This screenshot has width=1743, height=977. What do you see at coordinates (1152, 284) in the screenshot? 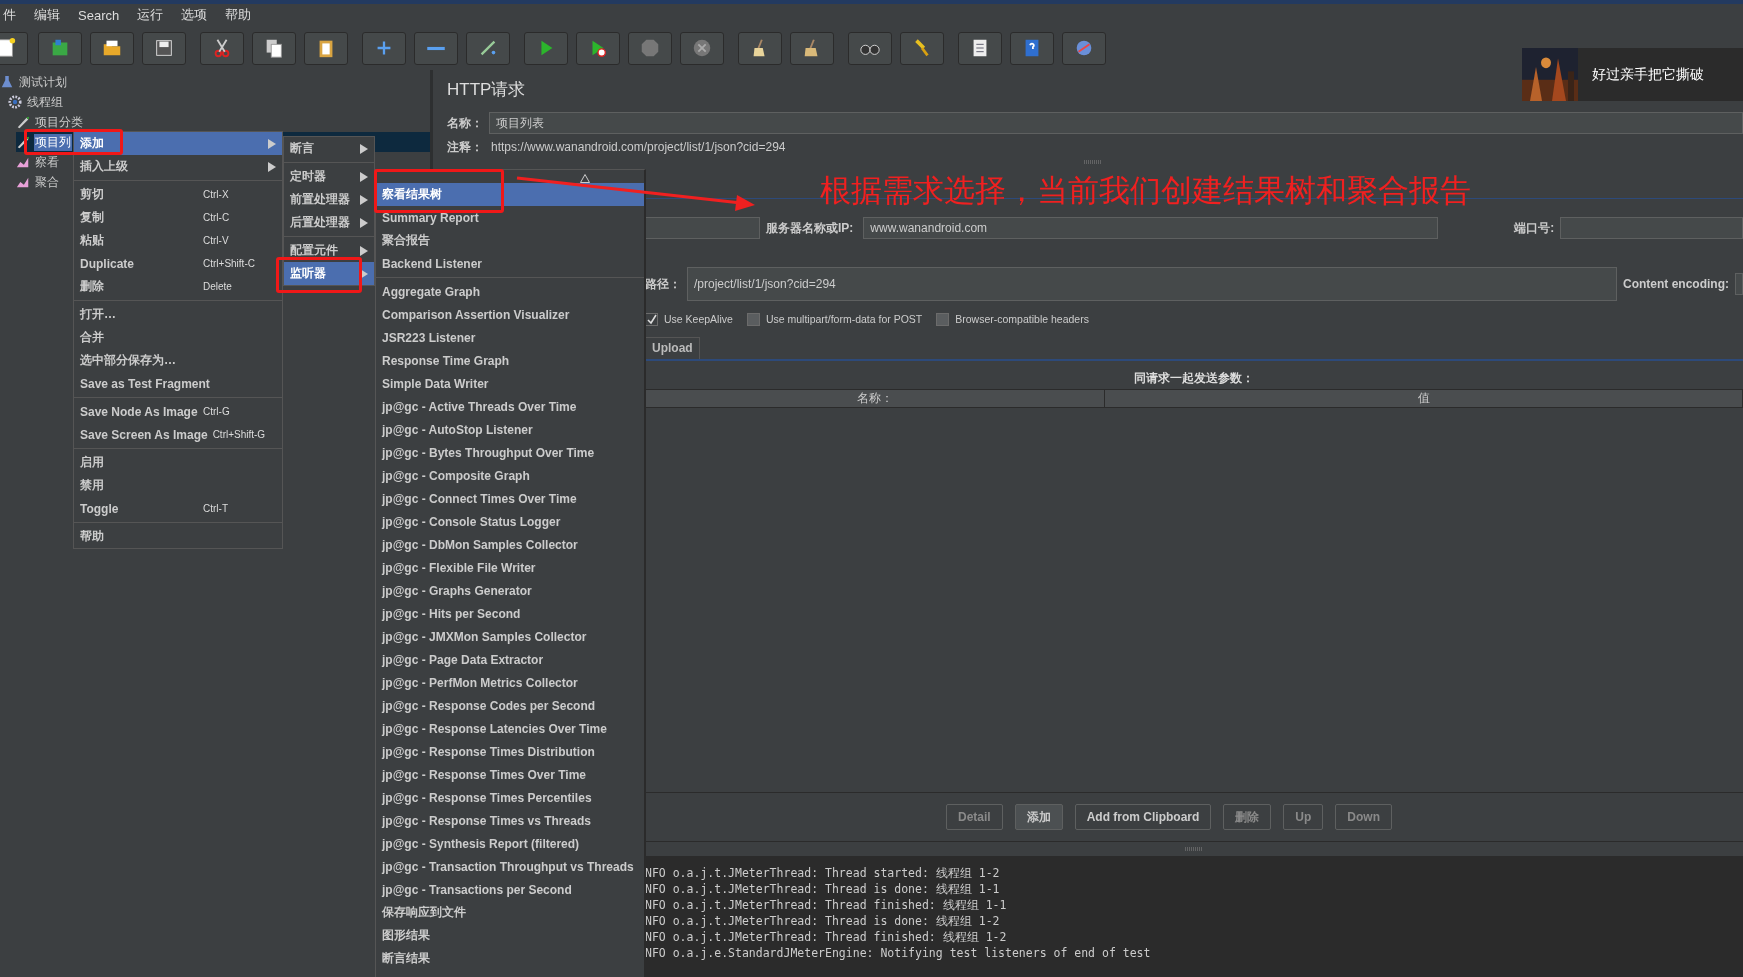
I see `path-field: /project/list/1/json?cid=294` at bounding box center [1152, 284].